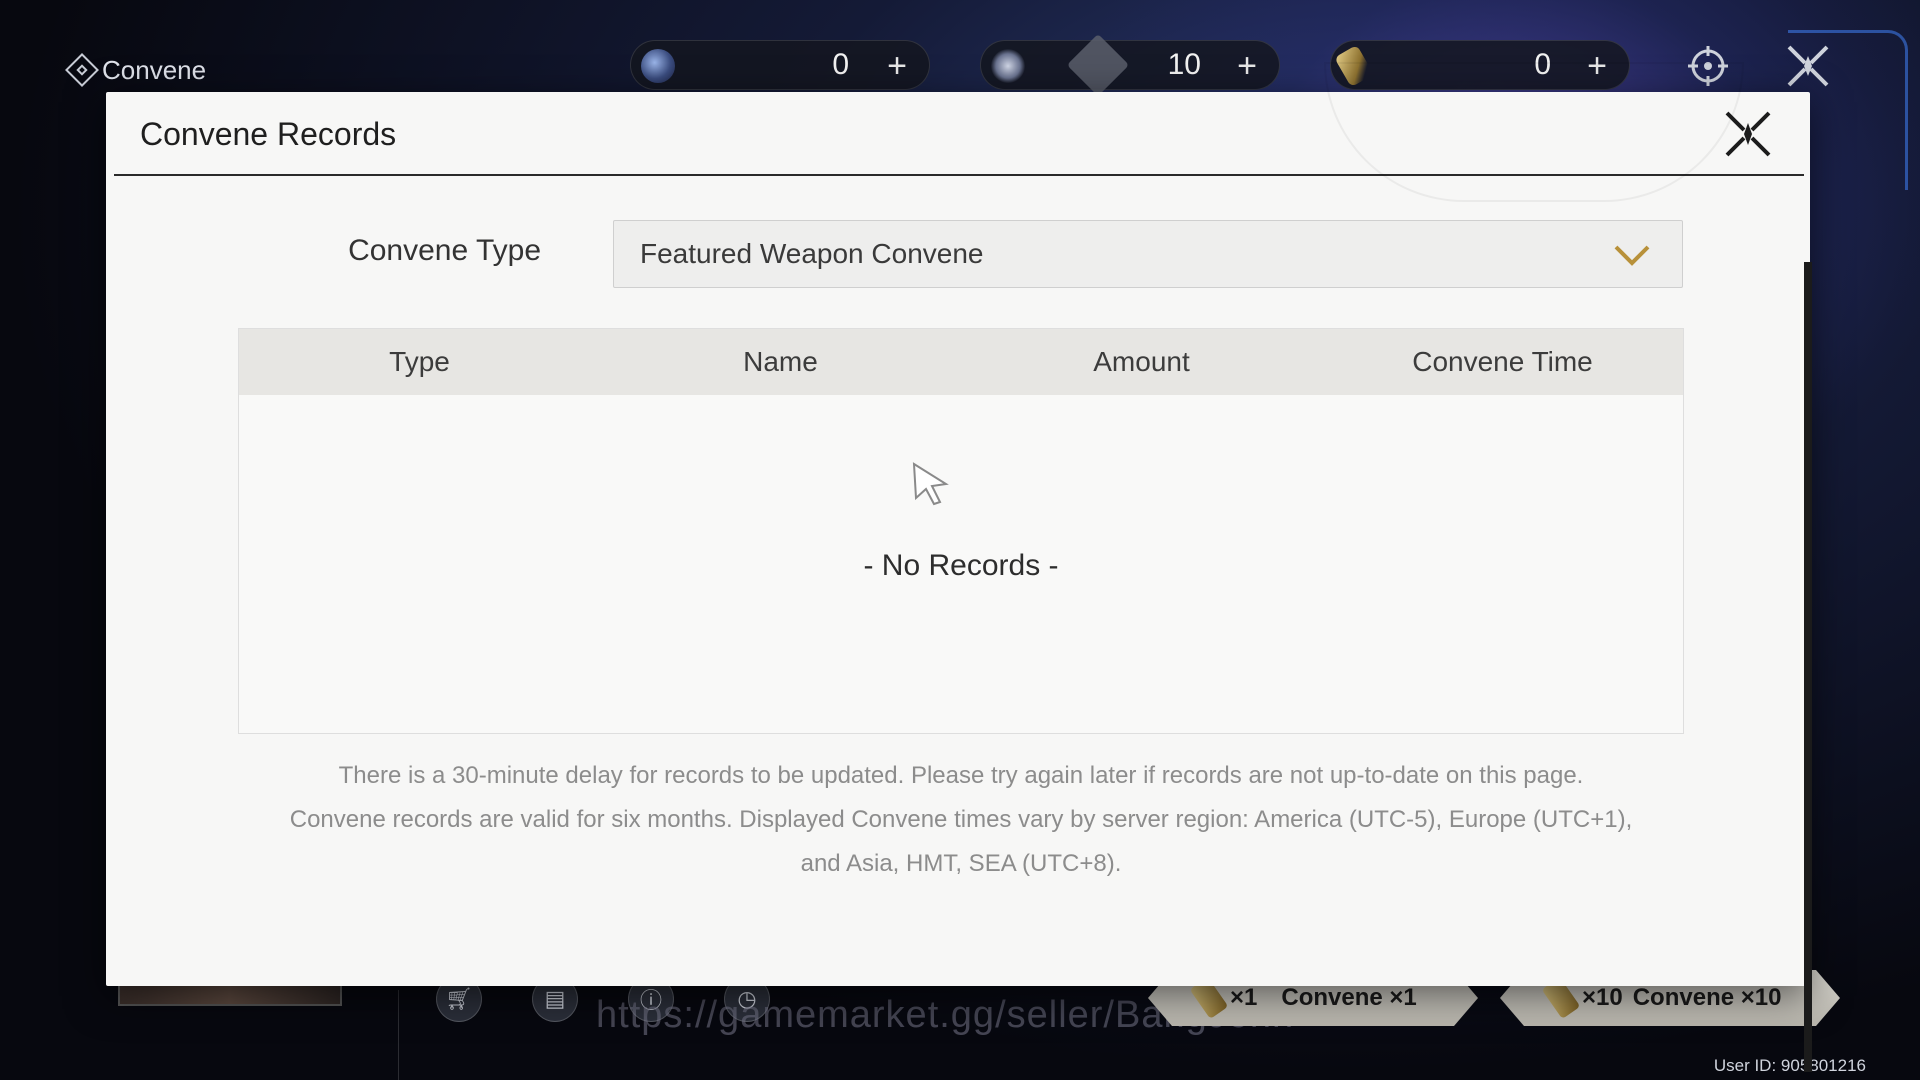  I want to click on notice-line: and Asia, HMT, SEA (UTC+8)., so click(961, 863).